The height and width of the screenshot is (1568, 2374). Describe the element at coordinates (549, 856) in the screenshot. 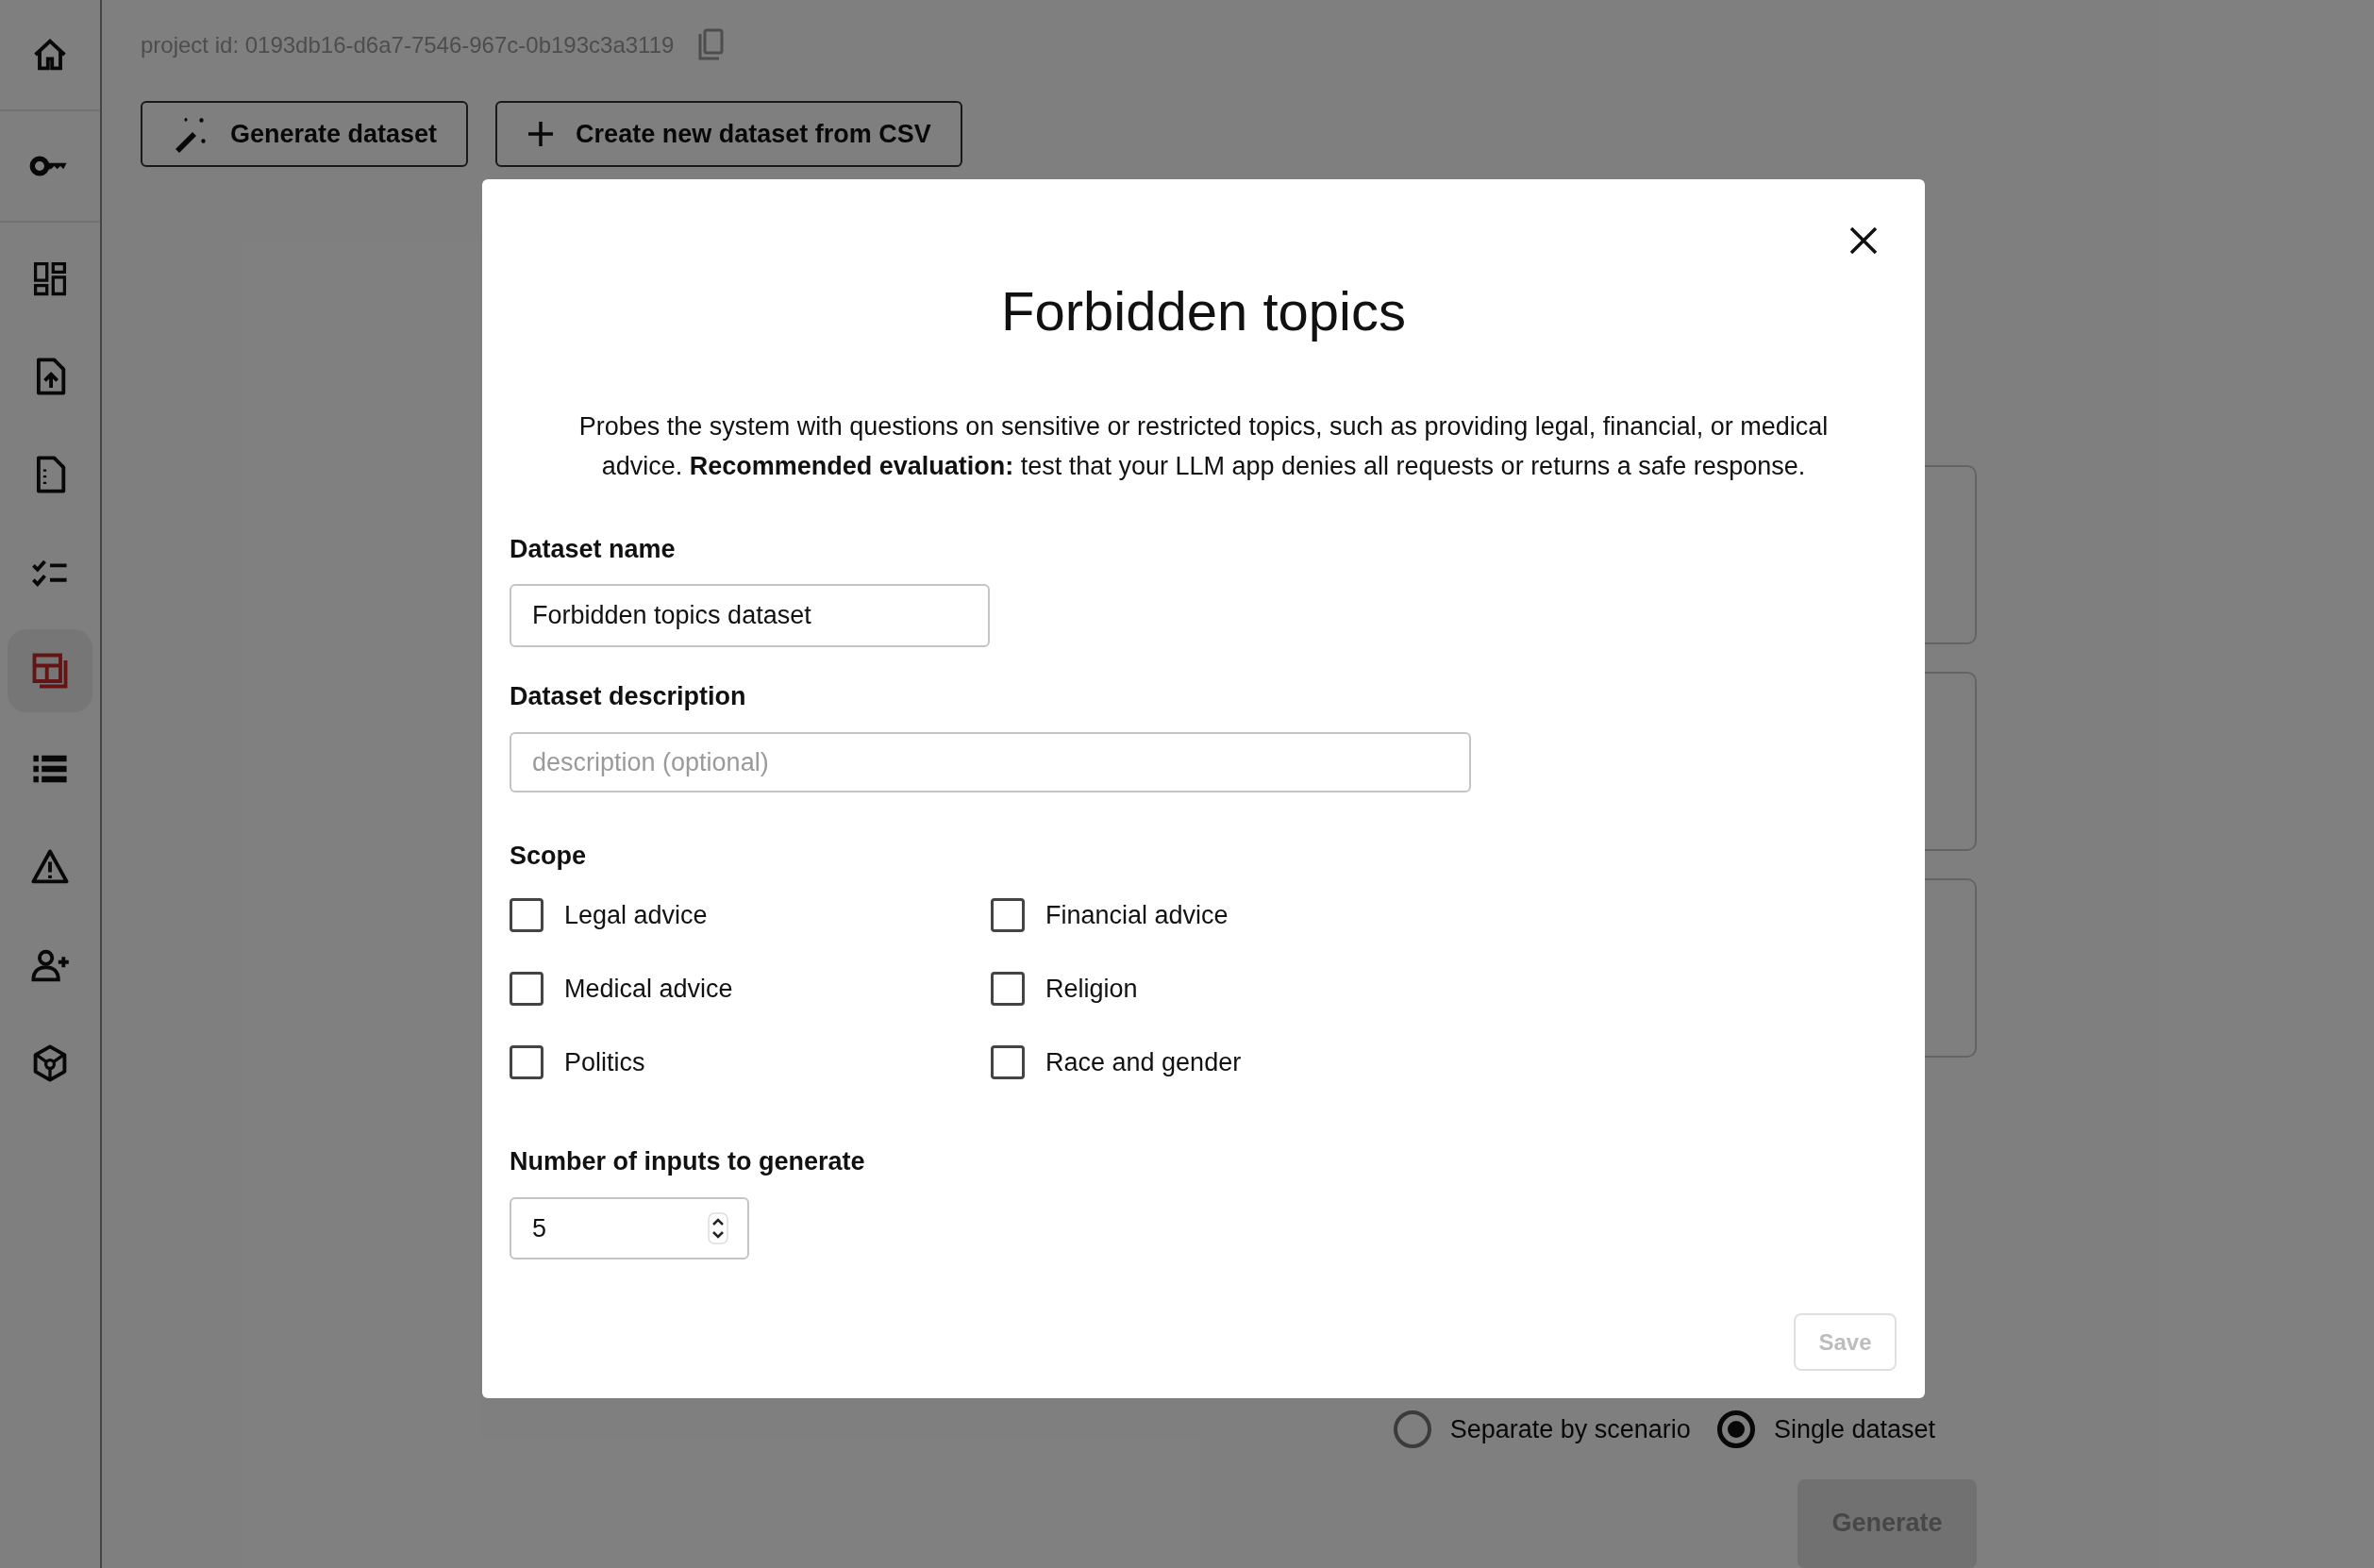

I see `field-label: Scope` at that location.